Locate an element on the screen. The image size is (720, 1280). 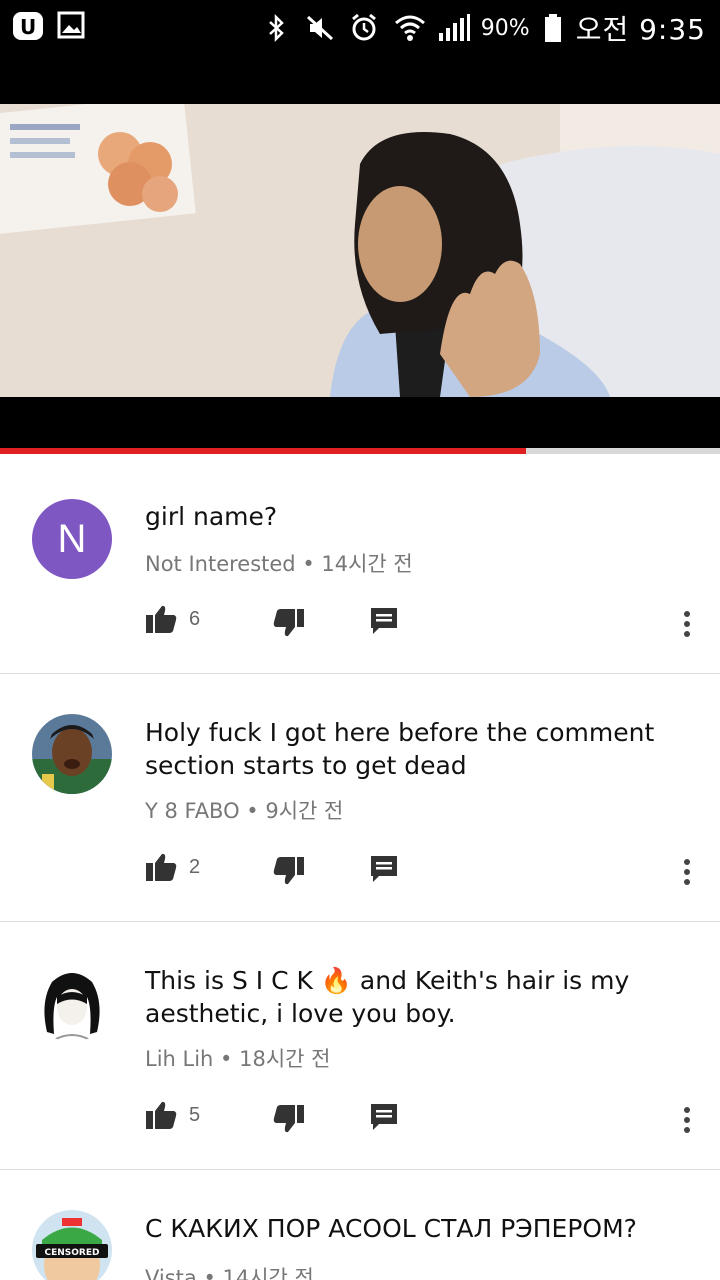
comment-meta: Not Interested • 14시간 전 is located at coordinates (279, 564).